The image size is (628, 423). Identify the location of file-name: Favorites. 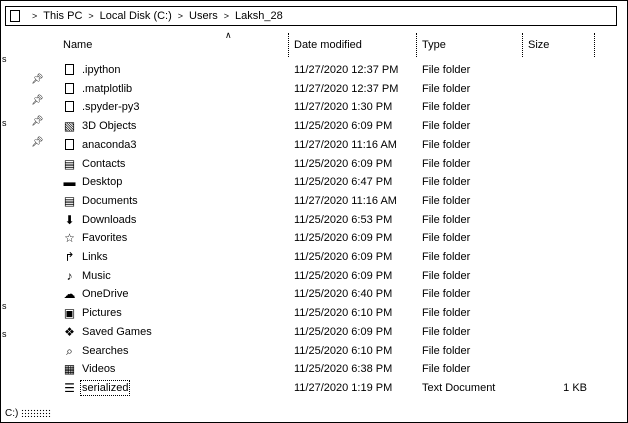
(105, 238).